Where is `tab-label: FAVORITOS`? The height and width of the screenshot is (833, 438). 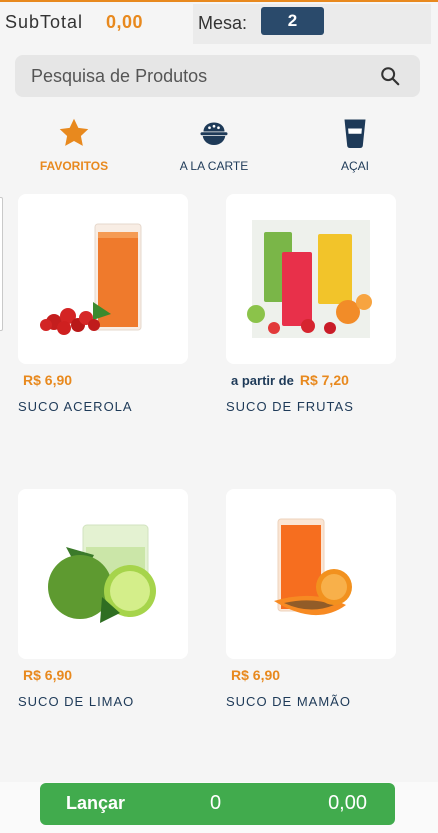 tab-label: FAVORITOS is located at coordinates (74, 166).